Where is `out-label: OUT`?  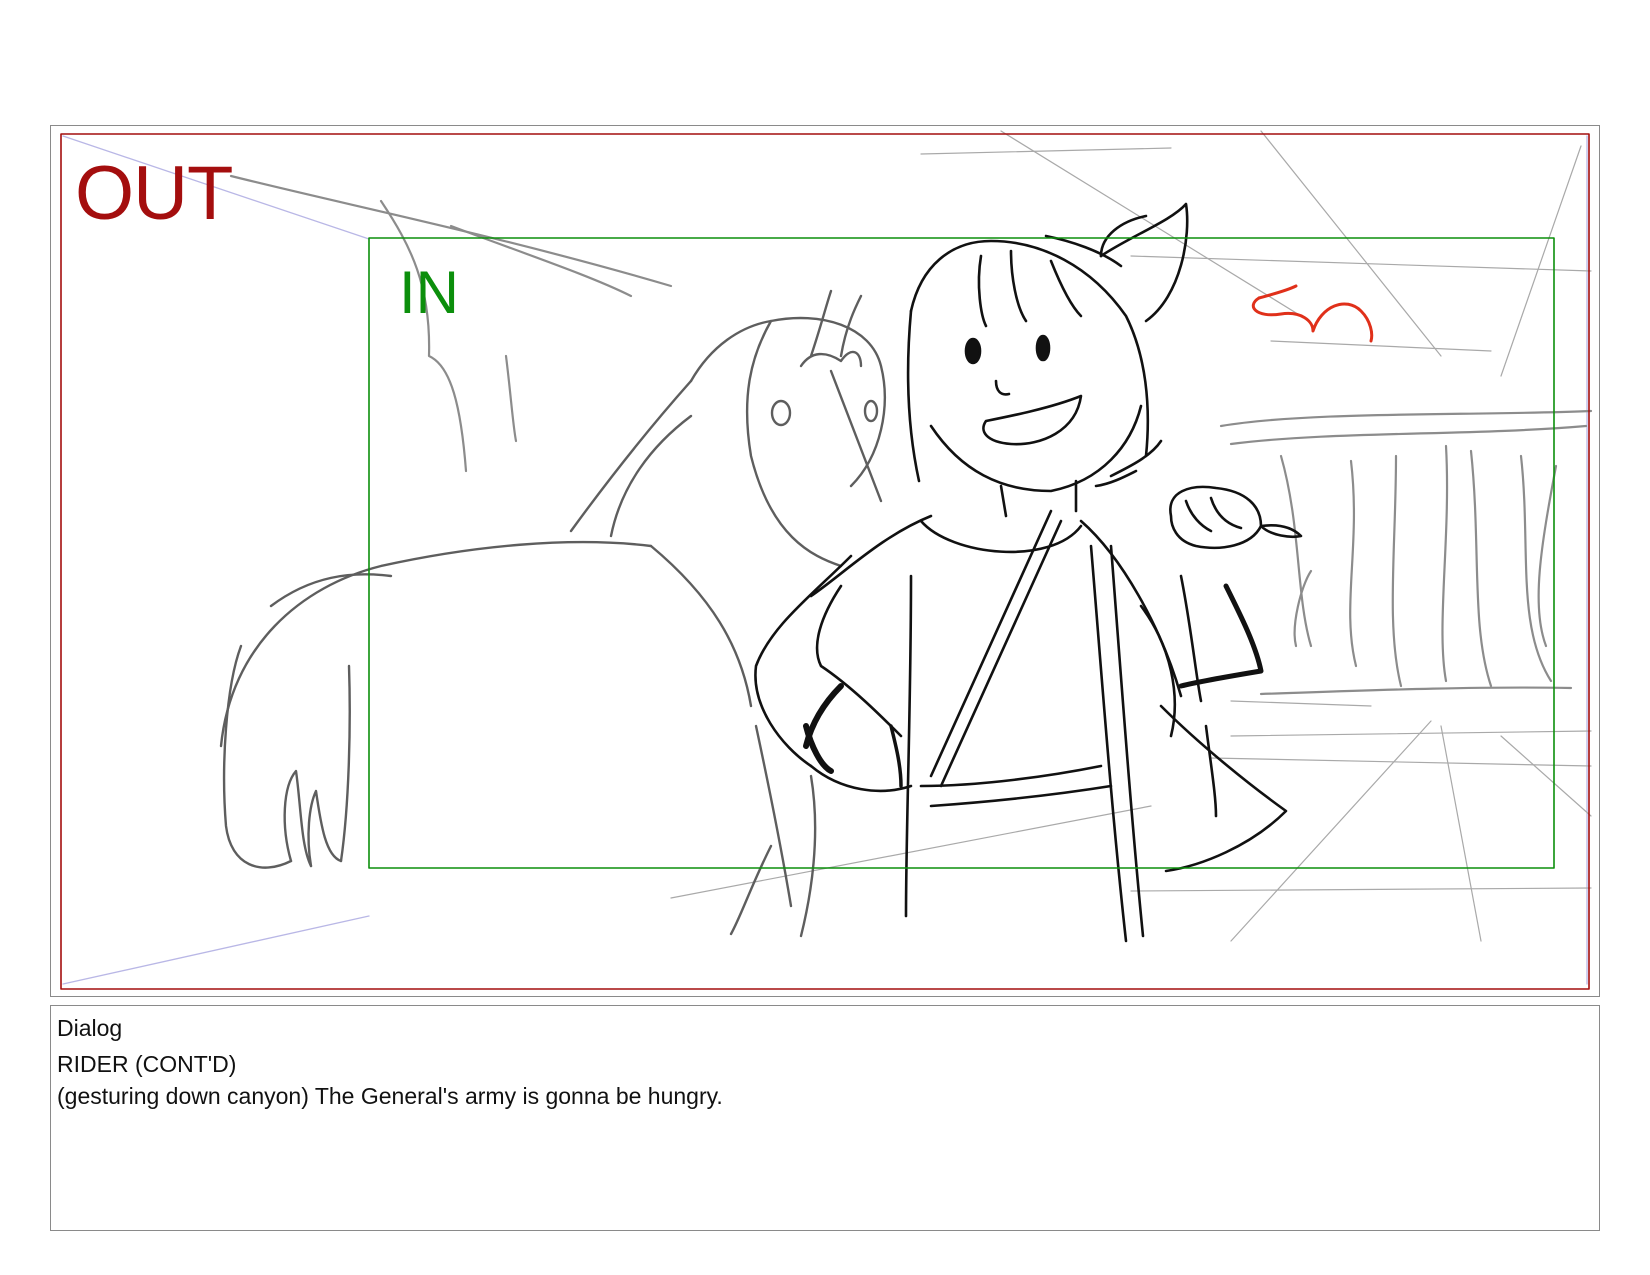
out-label: OUT is located at coordinates (154, 193).